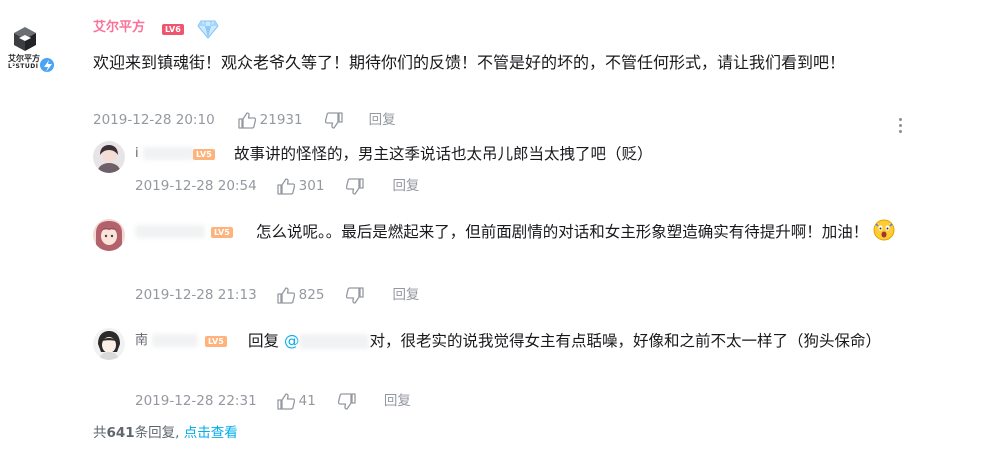 Image resolution: width=992 pixels, height=453 pixels. I want to click on reply-text: 回复 @ 对，很老实的说我觉得女主有点聒噪，好像和之前不太一样了（狗头保命）, so click(520, 341).